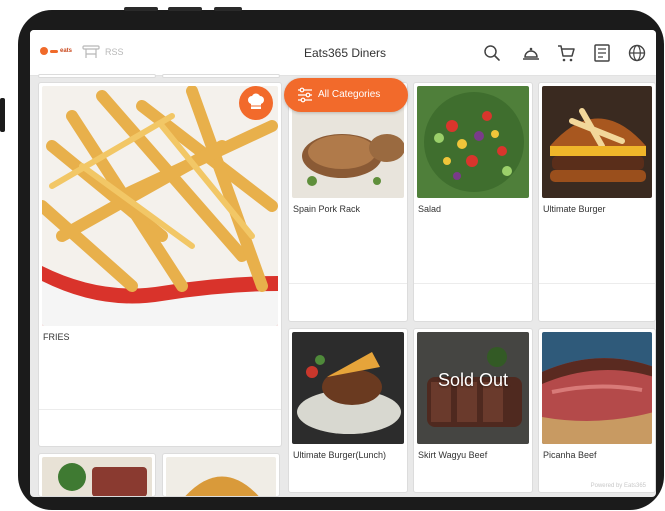 Image resolution: width=665 pixels, height=511 pixels. What do you see at coordinates (473, 202) in the screenshot?
I see `menu-item-card: Salad` at bounding box center [473, 202].